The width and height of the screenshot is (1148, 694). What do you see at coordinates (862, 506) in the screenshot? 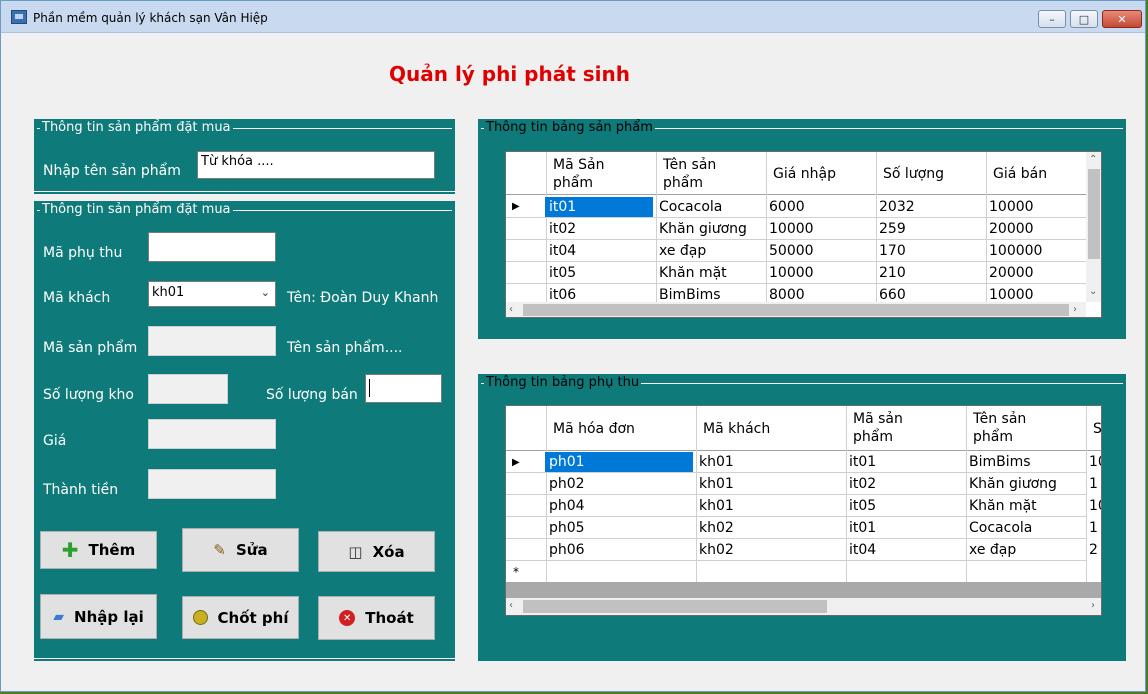
I see `surcharge-cell: it05` at bounding box center [862, 506].